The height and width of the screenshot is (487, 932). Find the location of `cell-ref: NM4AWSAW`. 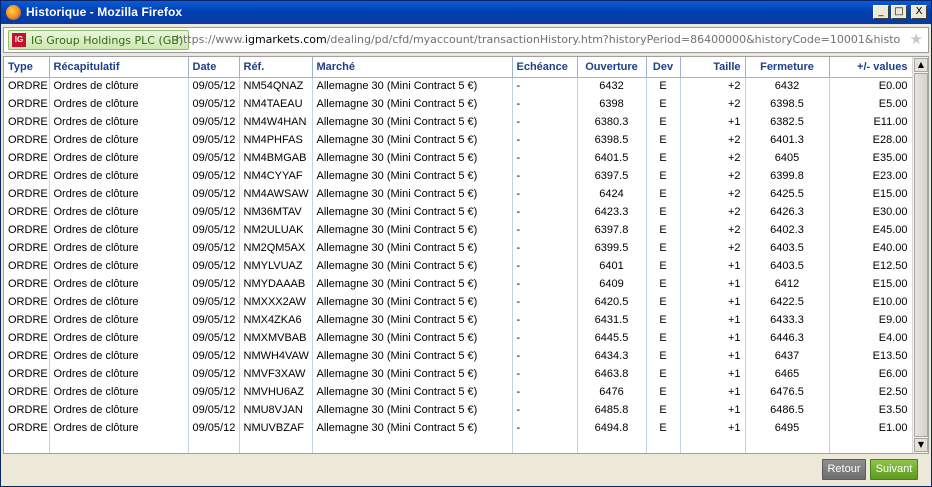

cell-ref: NM4AWSAW is located at coordinates (276, 194).